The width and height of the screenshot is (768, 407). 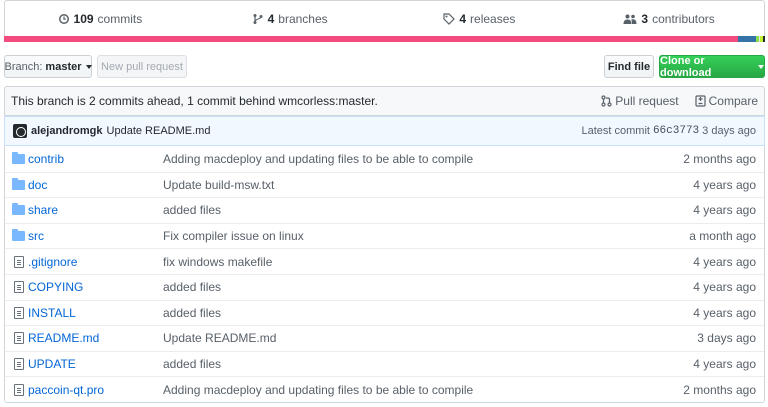 I want to click on branches-count: 4, so click(x=271, y=19).